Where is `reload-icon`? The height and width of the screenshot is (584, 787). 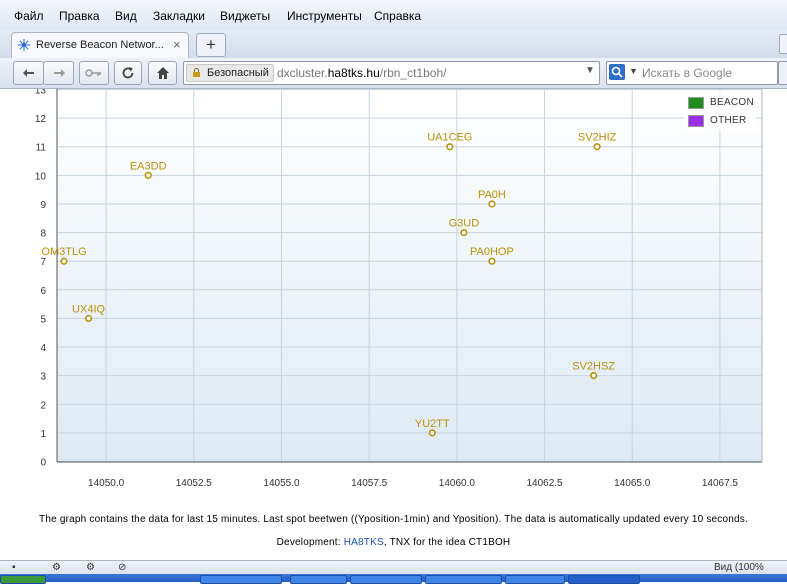
reload-icon is located at coordinates (128, 73).